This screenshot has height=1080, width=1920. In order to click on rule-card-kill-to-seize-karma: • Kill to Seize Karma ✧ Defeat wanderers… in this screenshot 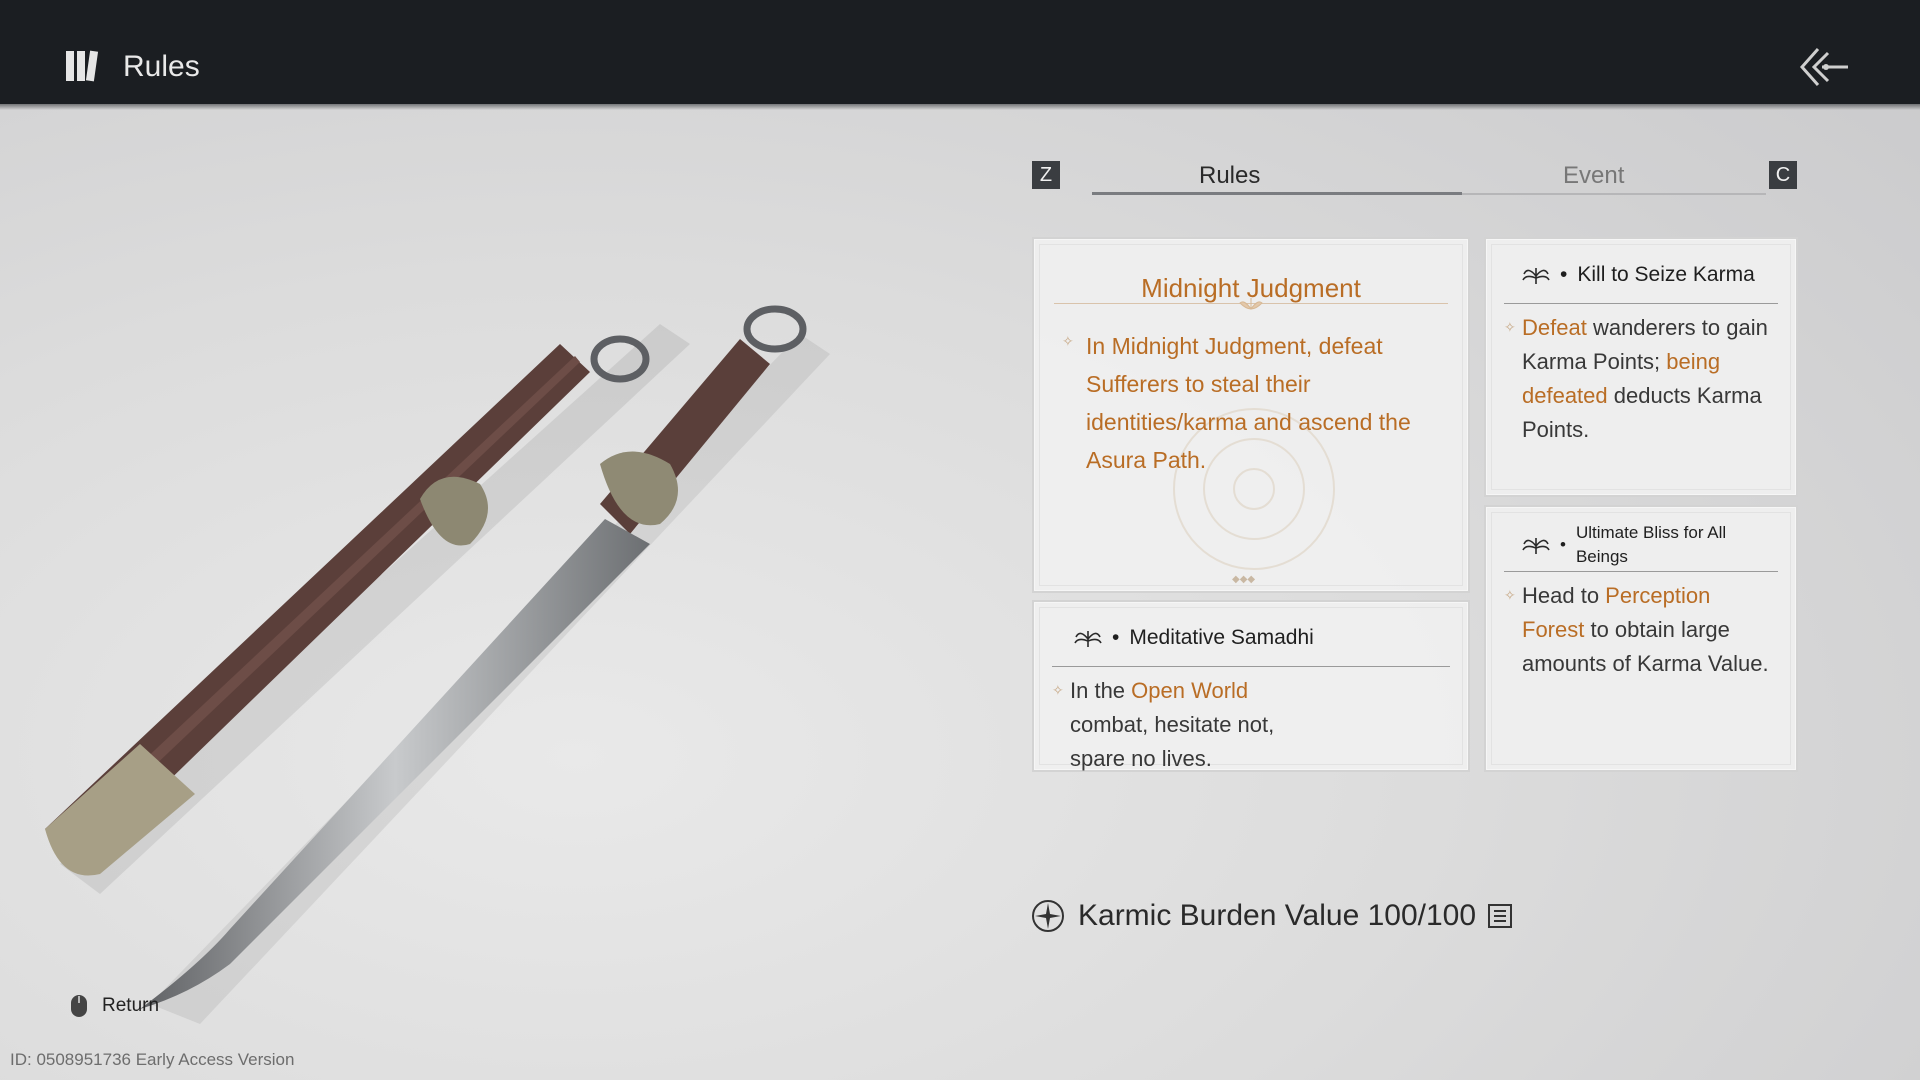, I will do `click(1641, 367)`.